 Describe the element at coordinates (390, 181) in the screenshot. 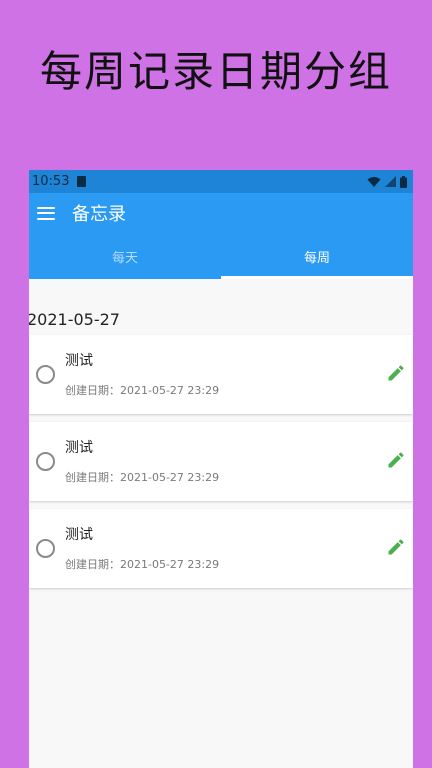

I see `signal-icon` at that location.